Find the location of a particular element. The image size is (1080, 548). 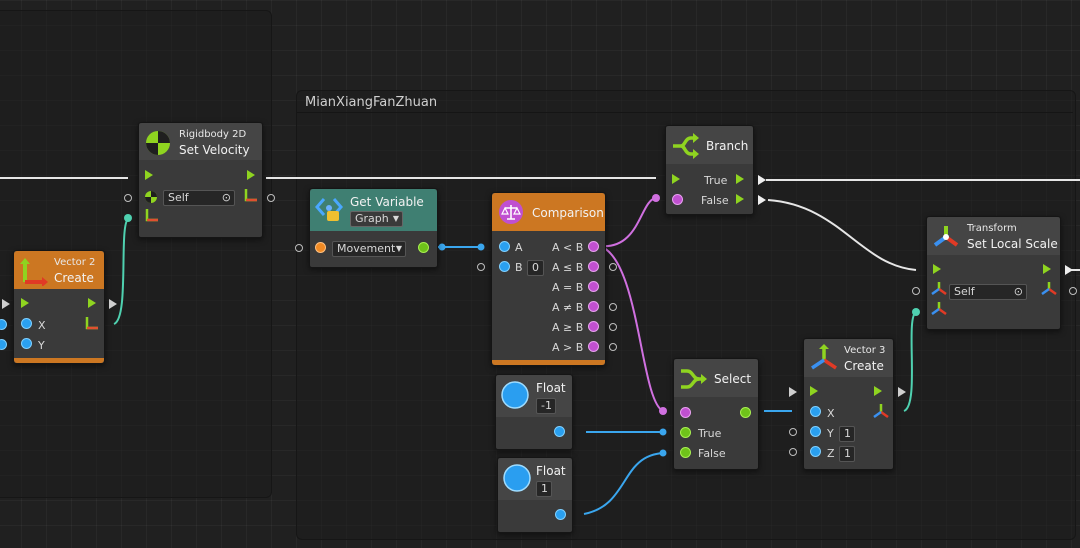

node-category: Transform is located at coordinates (992, 228).